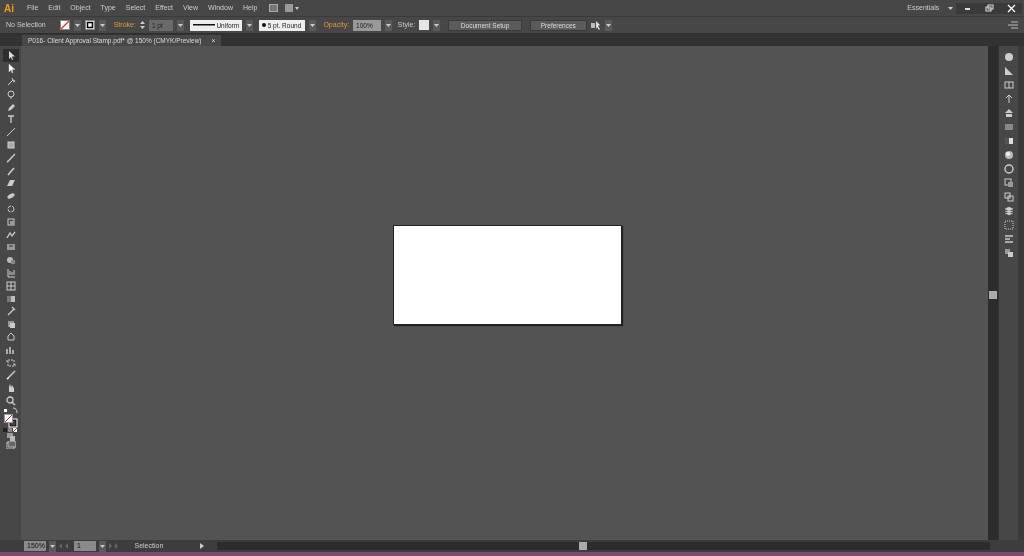 The image size is (1024, 556). Describe the element at coordinates (595, 25) in the screenshot. I see `arrange-icon` at that location.